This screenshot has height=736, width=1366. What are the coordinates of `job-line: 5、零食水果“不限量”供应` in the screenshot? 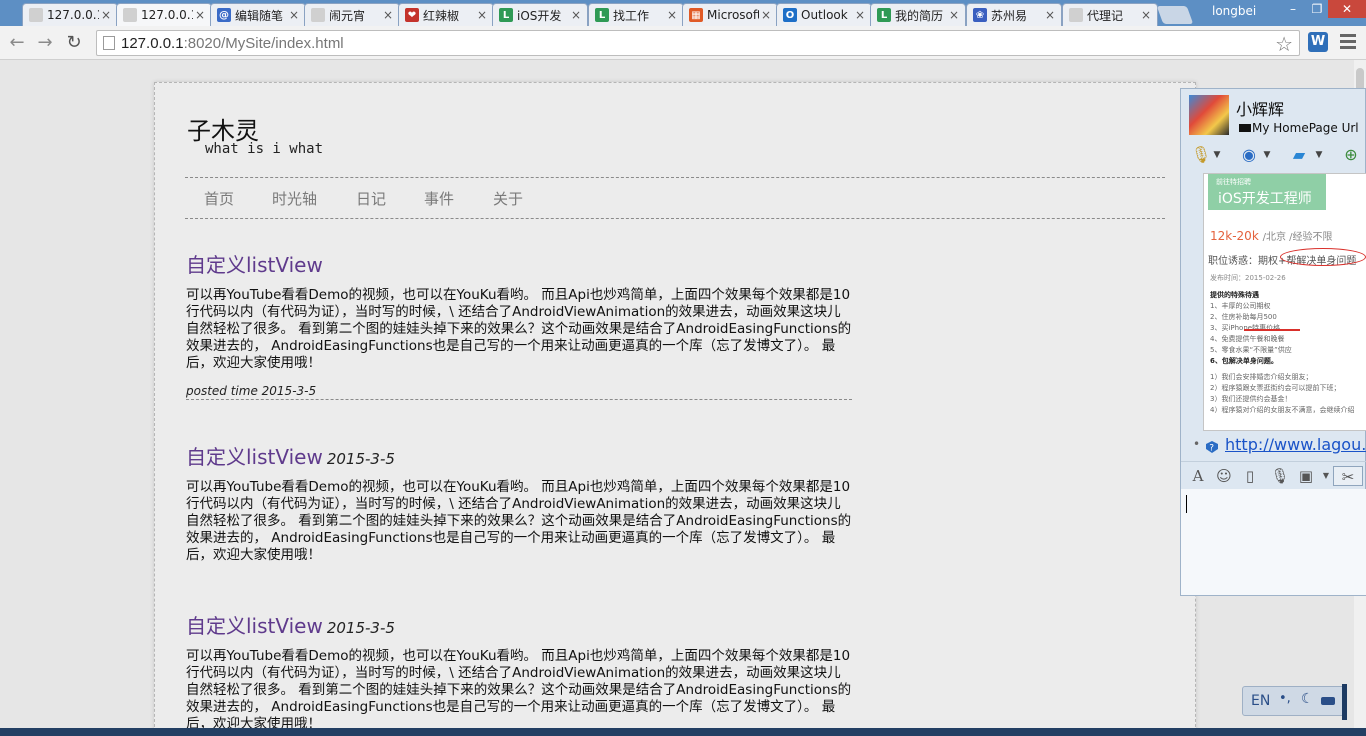 It's located at (1251, 350).